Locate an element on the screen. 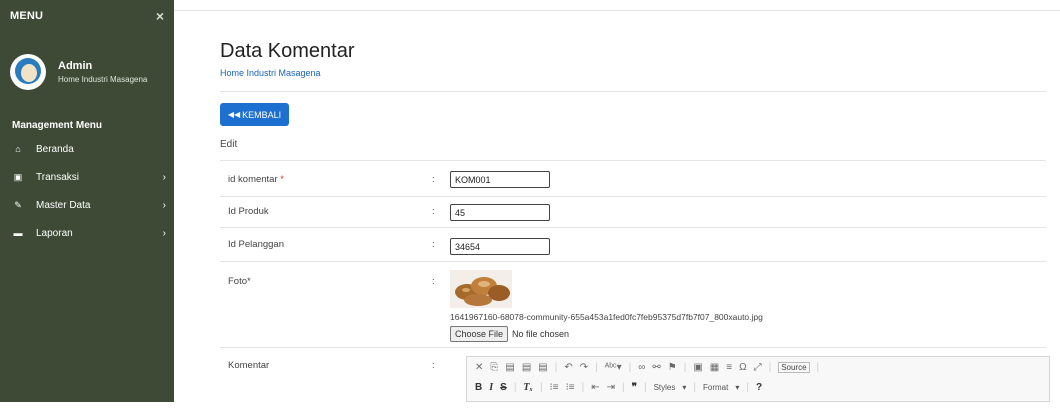  special-char-icon: Ω is located at coordinates (742, 367).